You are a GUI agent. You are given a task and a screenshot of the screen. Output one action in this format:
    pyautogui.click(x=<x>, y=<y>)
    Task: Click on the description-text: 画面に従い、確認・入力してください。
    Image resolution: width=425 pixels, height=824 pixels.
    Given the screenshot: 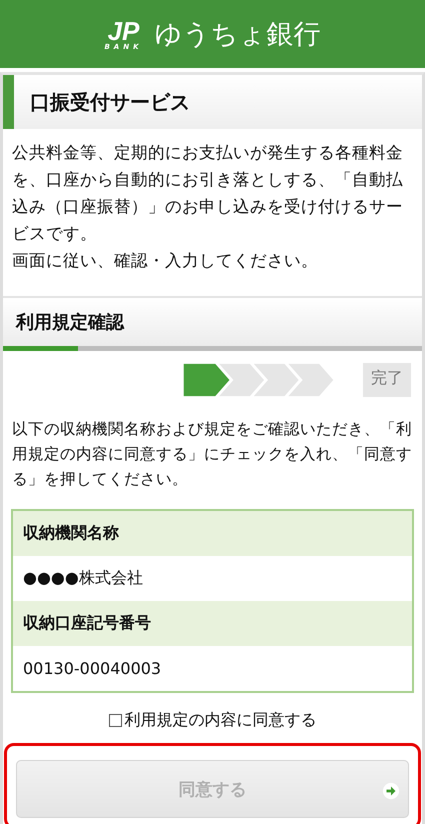 What is the action you would take?
    pyautogui.click(x=165, y=261)
    